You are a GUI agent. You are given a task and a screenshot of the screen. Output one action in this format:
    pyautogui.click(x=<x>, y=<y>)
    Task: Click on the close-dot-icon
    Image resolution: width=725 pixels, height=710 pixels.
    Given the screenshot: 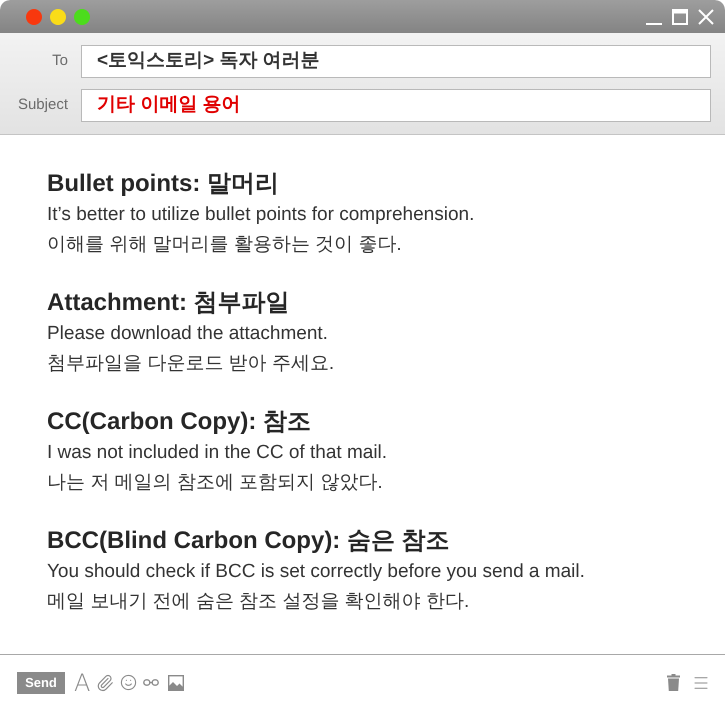 What is the action you would take?
    pyautogui.click(x=34, y=16)
    